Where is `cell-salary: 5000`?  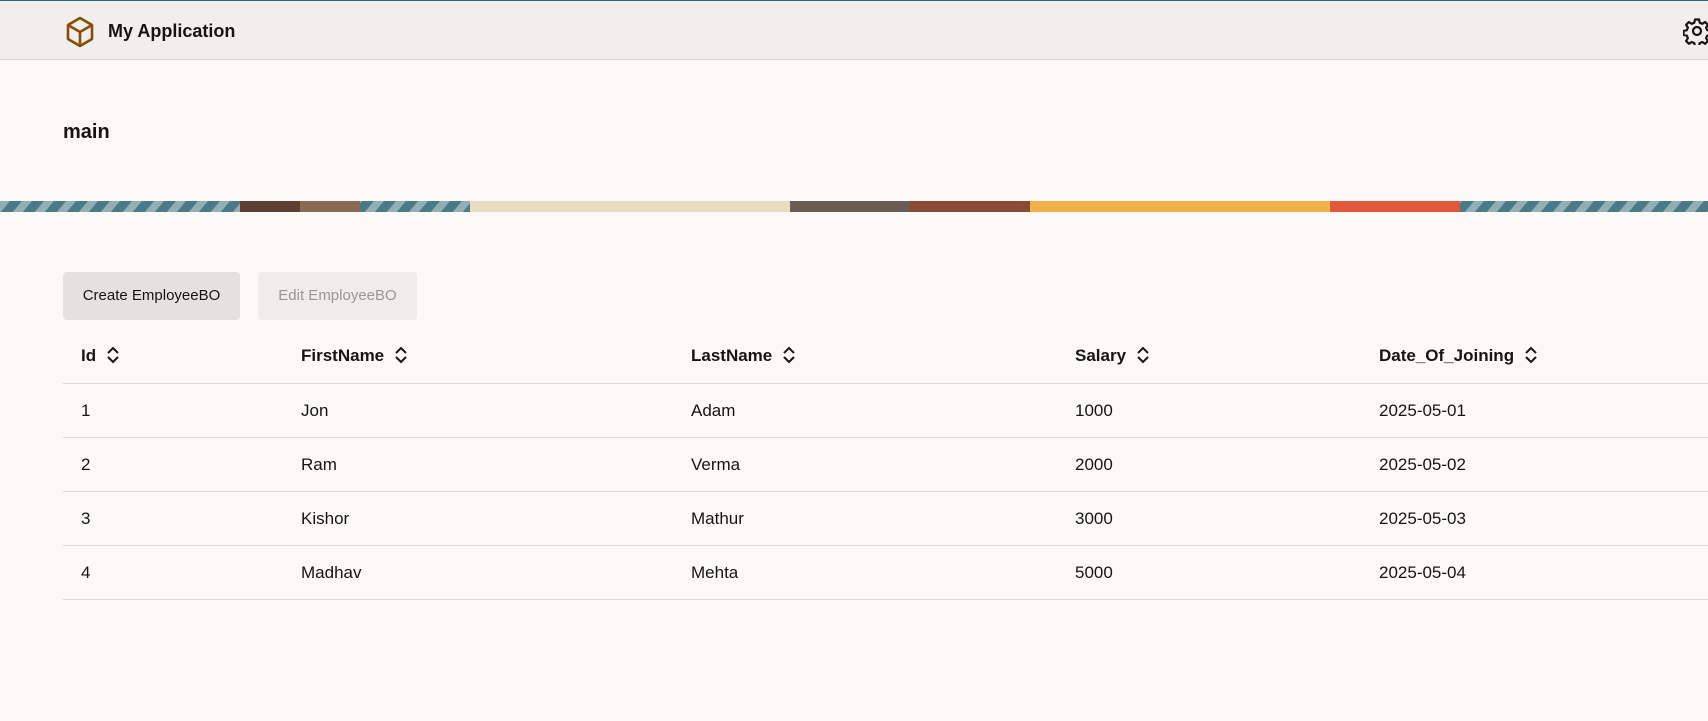 cell-salary: 5000 is located at coordinates (1094, 572).